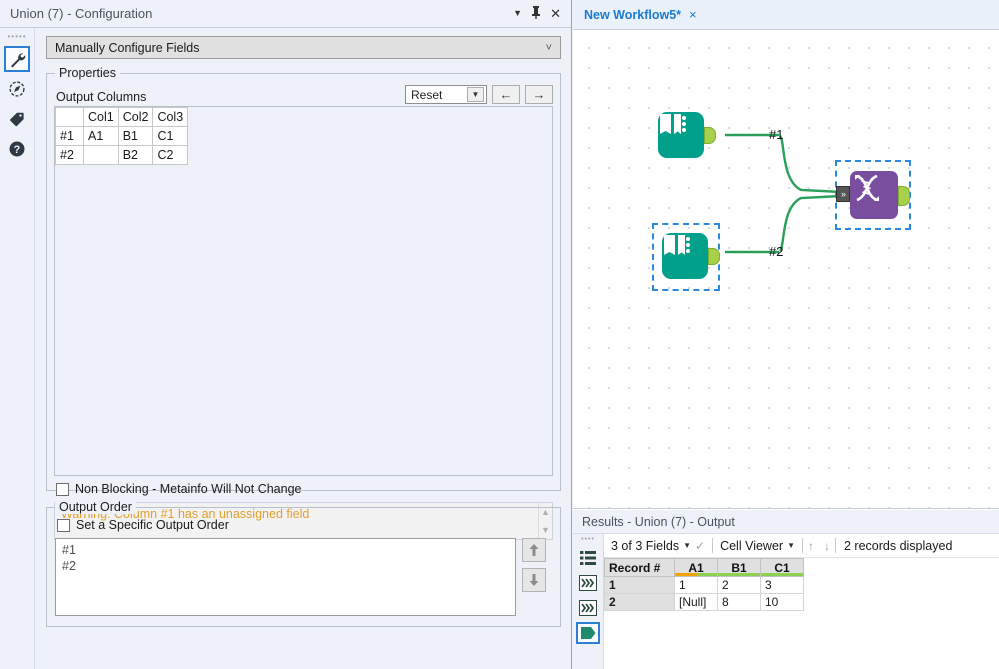 This screenshot has width=999, height=669. I want to click on list-item: #2, so click(285, 566).